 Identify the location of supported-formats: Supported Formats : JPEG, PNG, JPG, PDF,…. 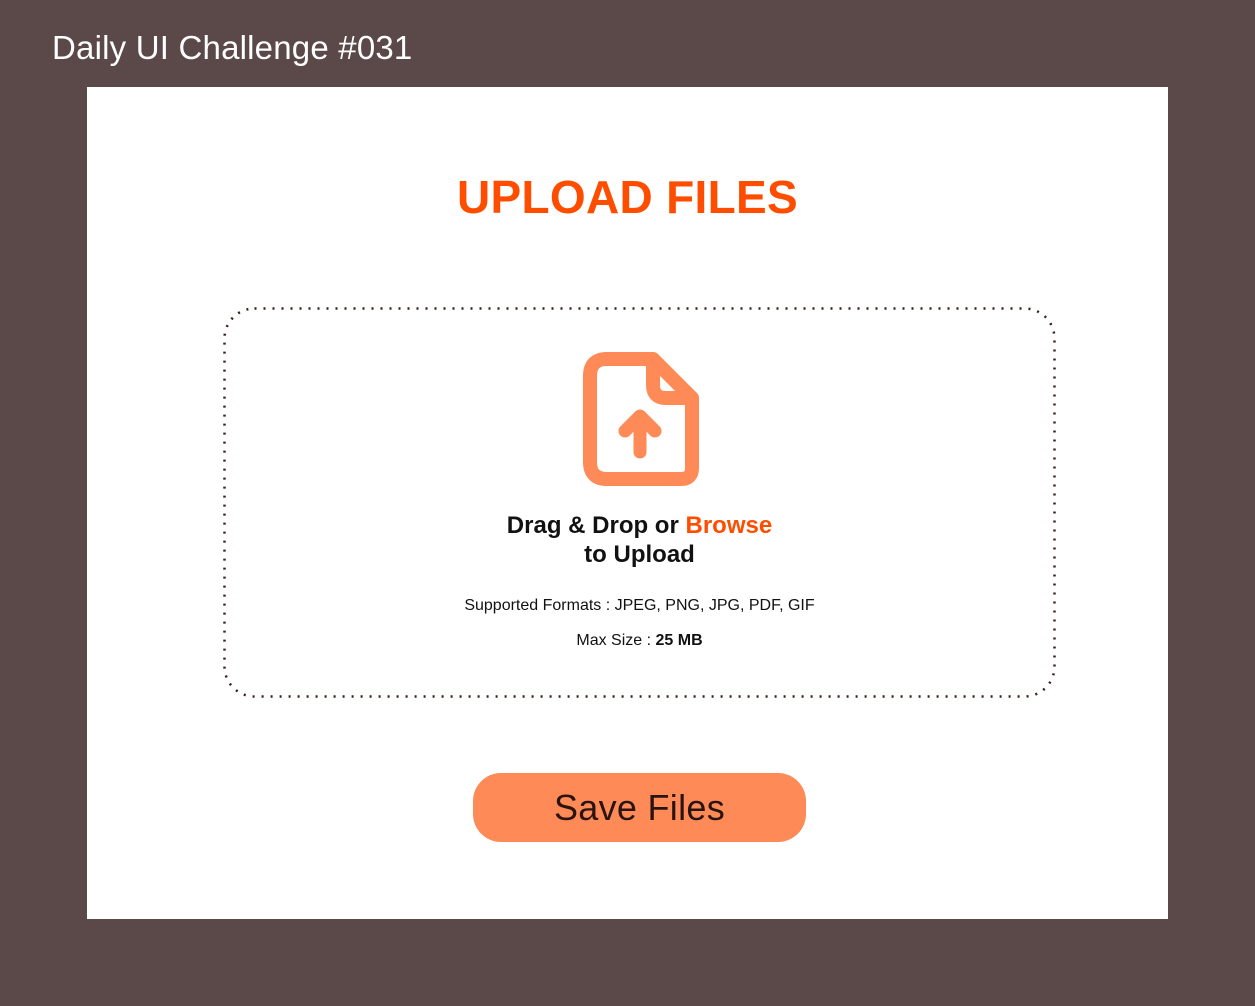
(639, 605).